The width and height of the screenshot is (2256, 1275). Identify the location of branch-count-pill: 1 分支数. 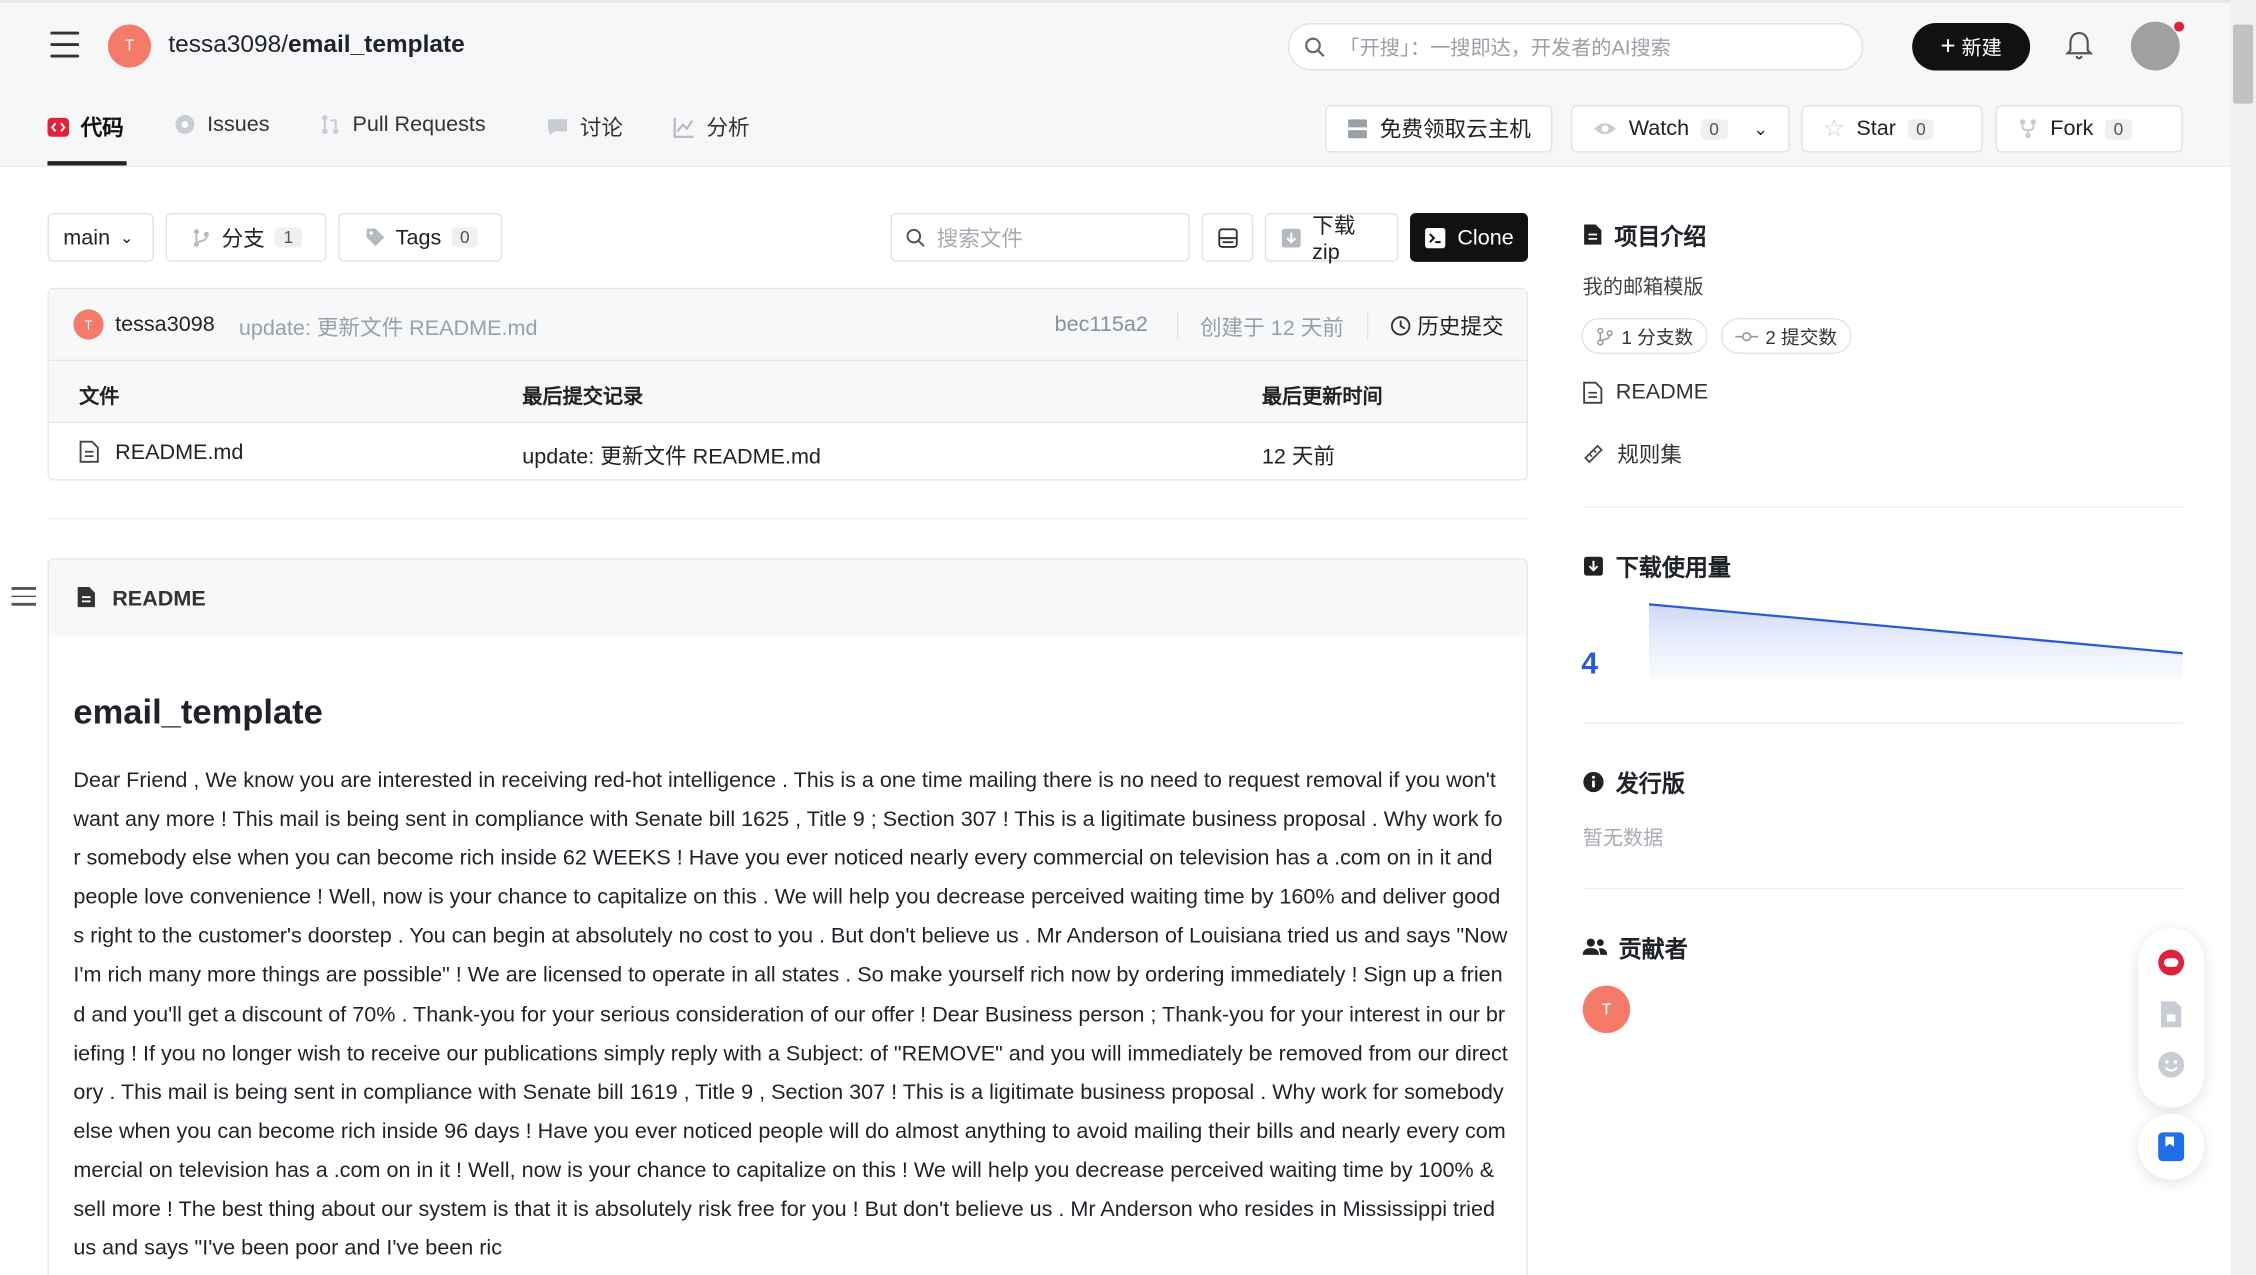
(1644, 335).